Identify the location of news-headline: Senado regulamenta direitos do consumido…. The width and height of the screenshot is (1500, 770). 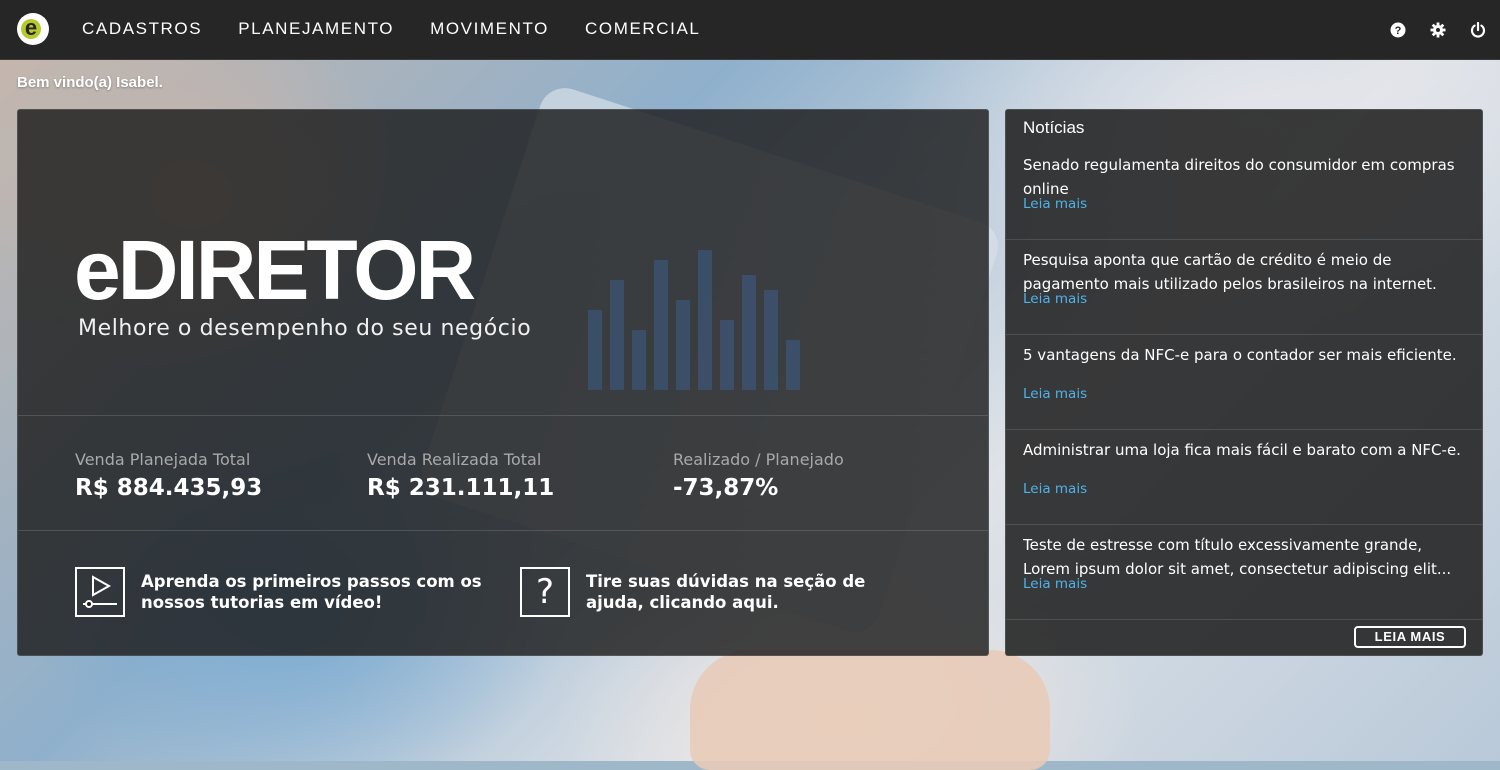
(1239, 177).